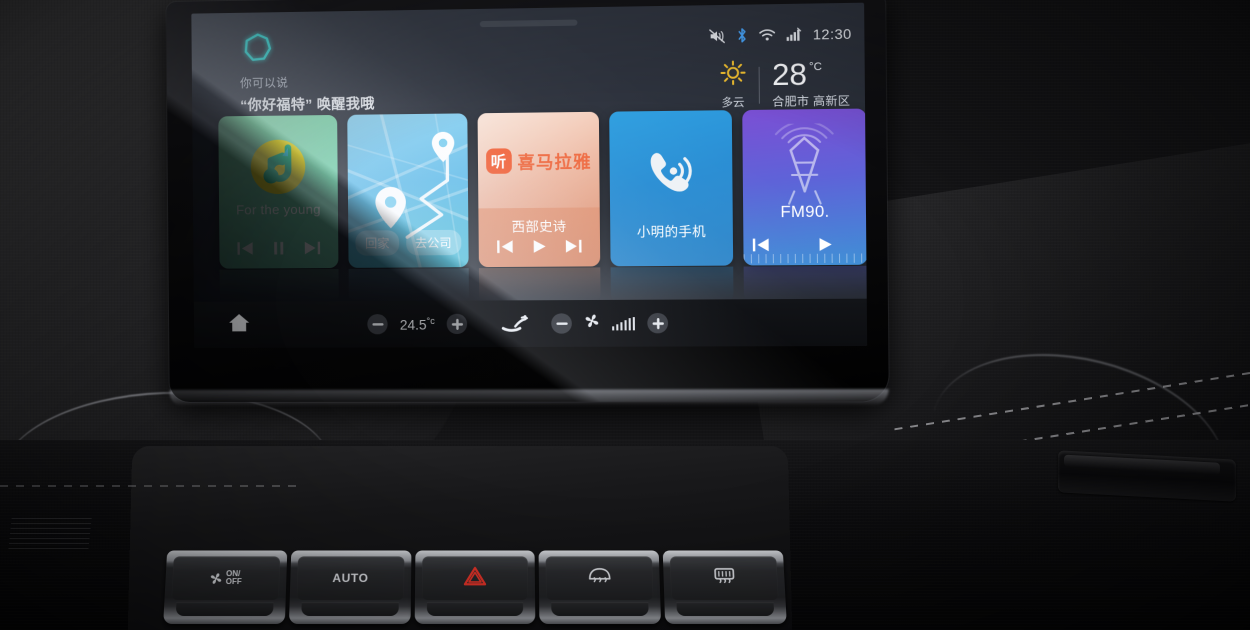 This screenshot has width=1250, height=630. Describe the element at coordinates (278, 209) in the screenshot. I see `music-track-title: For the young` at that location.